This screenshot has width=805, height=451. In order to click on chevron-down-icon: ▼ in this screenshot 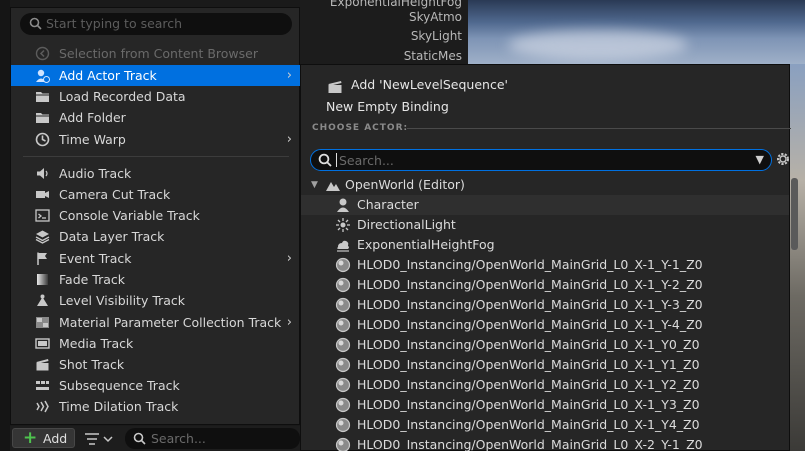, I will do `click(760, 159)`.